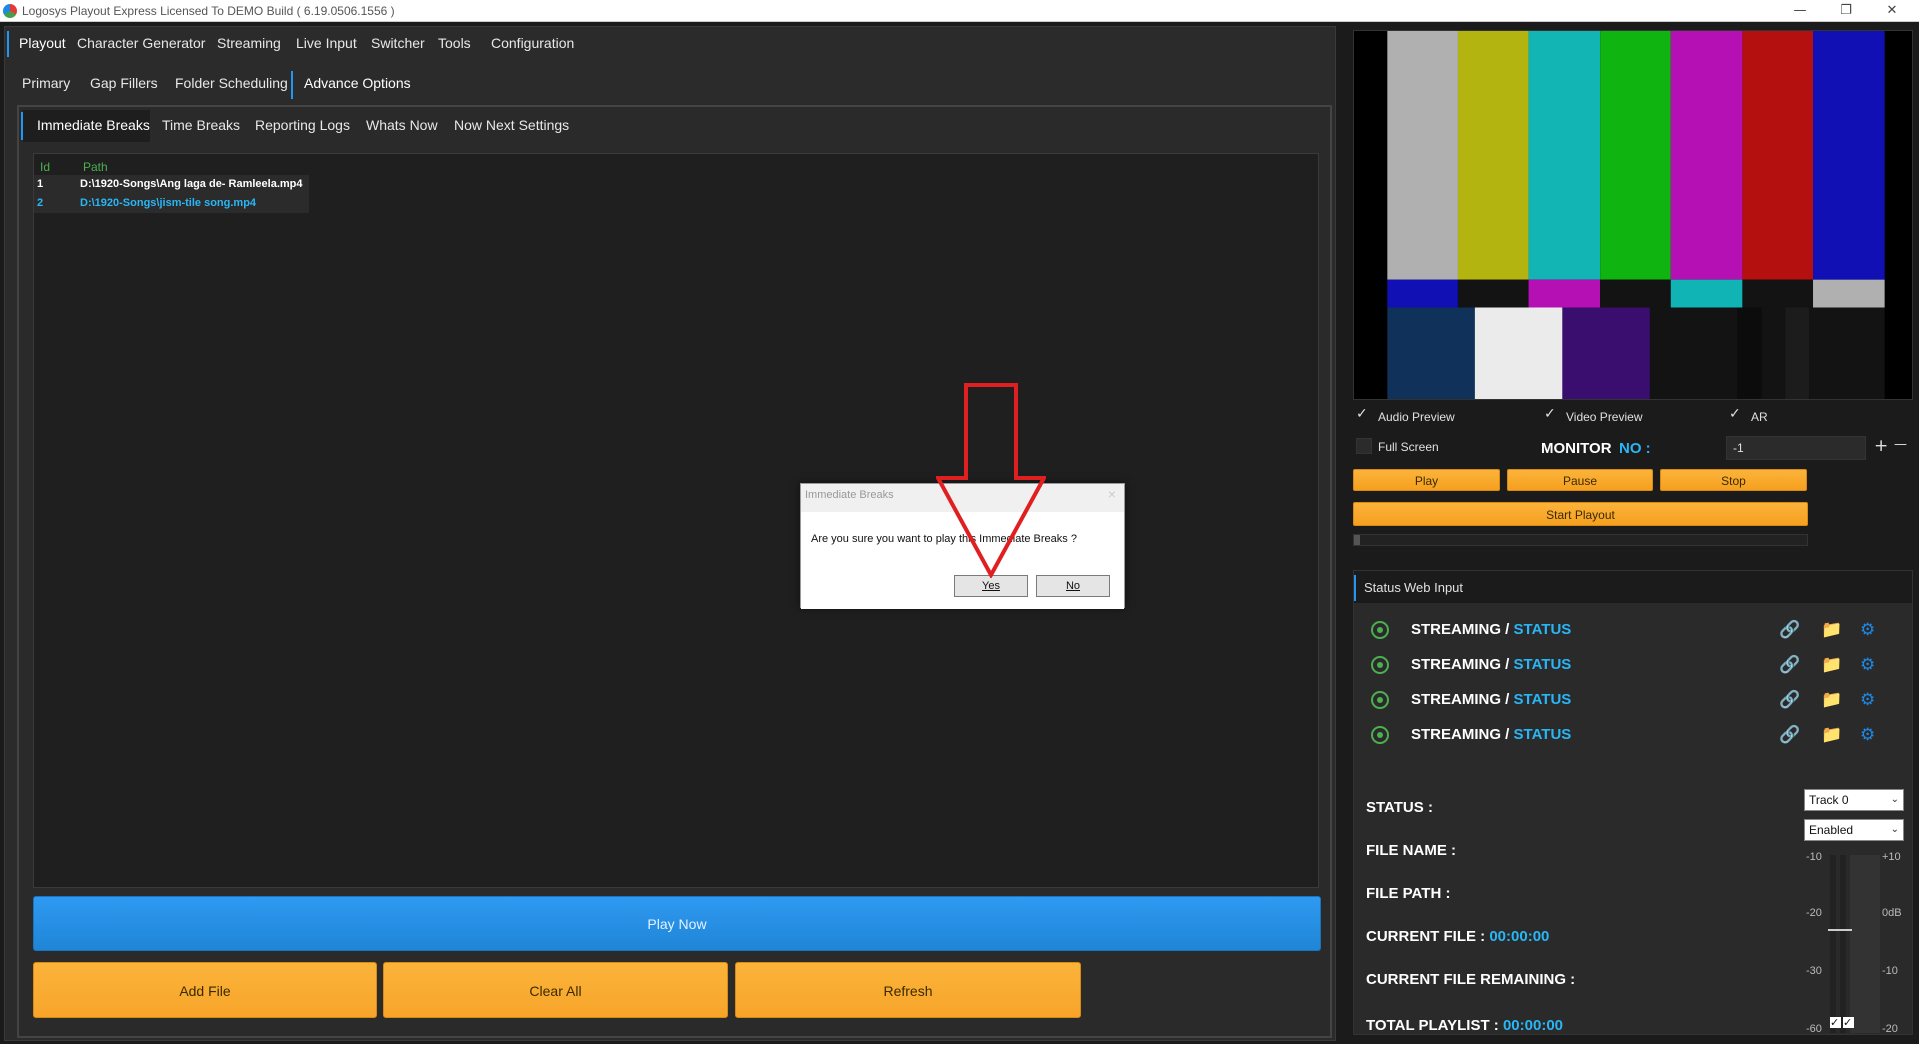 Image resolution: width=1919 pixels, height=1044 pixels. What do you see at coordinates (1890, 1029) in the screenshot?
I see `vu-label: -20` at bounding box center [1890, 1029].